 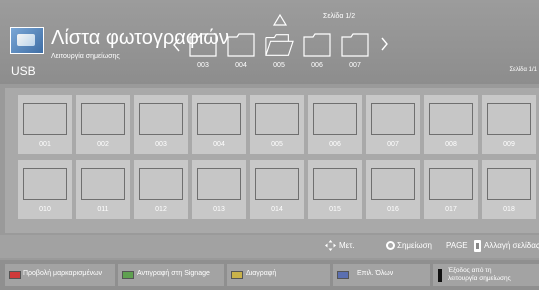 What do you see at coordinates (176, 45) in the screenshot?
I see `chevron-left-icon` at bounding box center [176, 45].